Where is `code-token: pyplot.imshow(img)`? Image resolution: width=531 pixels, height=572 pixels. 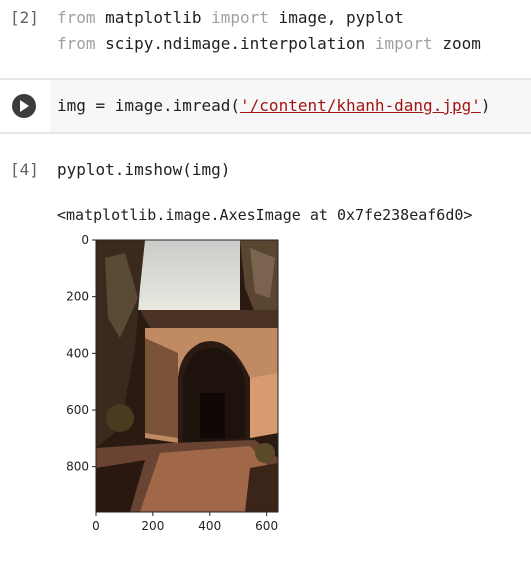
code-token: pyplot.imshow(img) is located at coordinates (144, 169).